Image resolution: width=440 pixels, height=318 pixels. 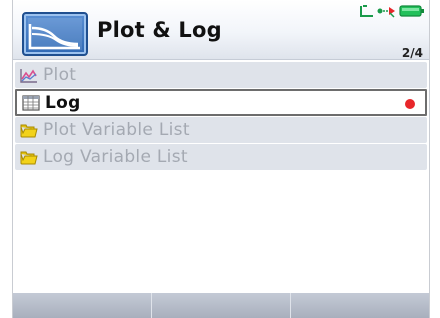 I want to click on menu-item-label: Plot Variable List, so click(x=116, y=130).